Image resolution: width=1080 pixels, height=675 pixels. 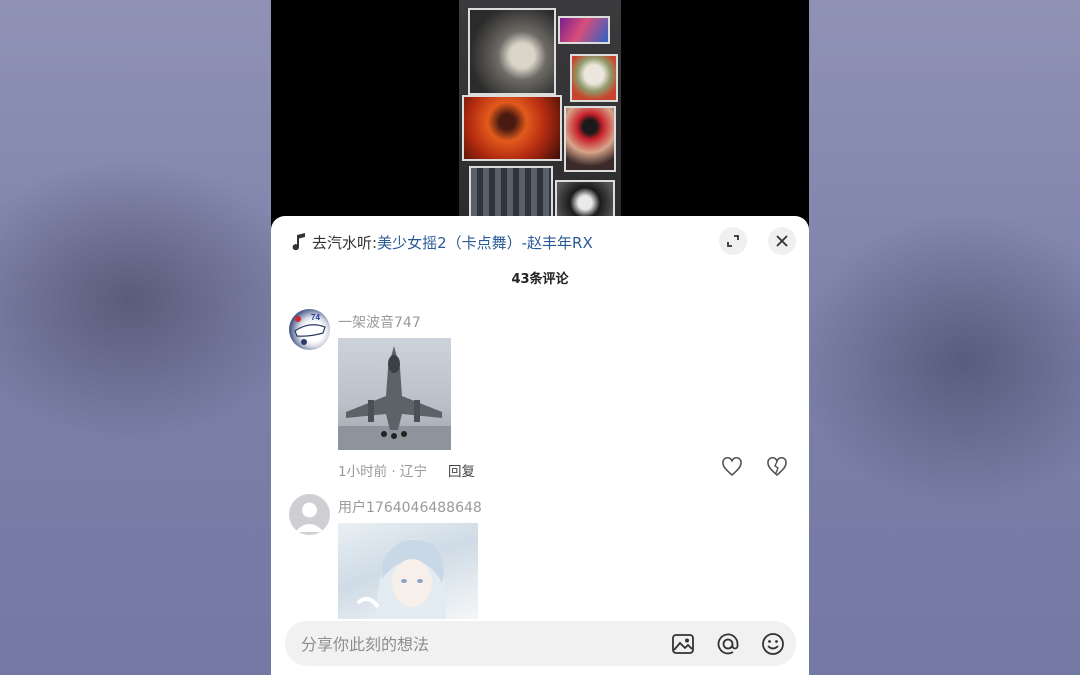 I want to click on music-song-title: 美少女摇2（卡点舞）-赵丰年RX, so click(x=485, y=242).